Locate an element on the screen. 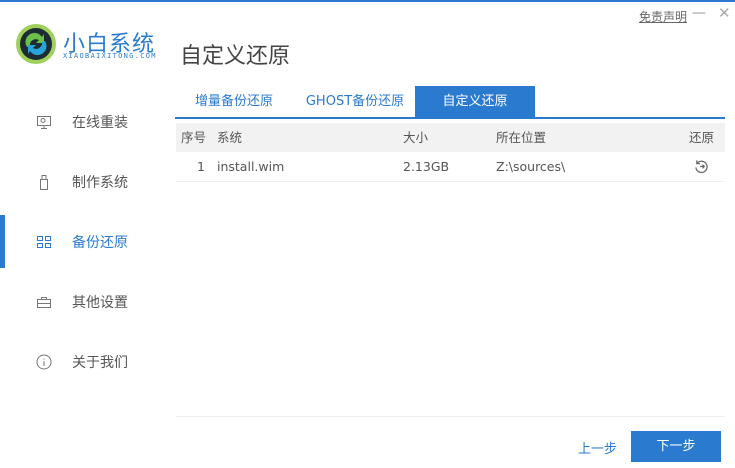  sidebar-item-settings: 其他设置 is located at coordinates (85, 302).